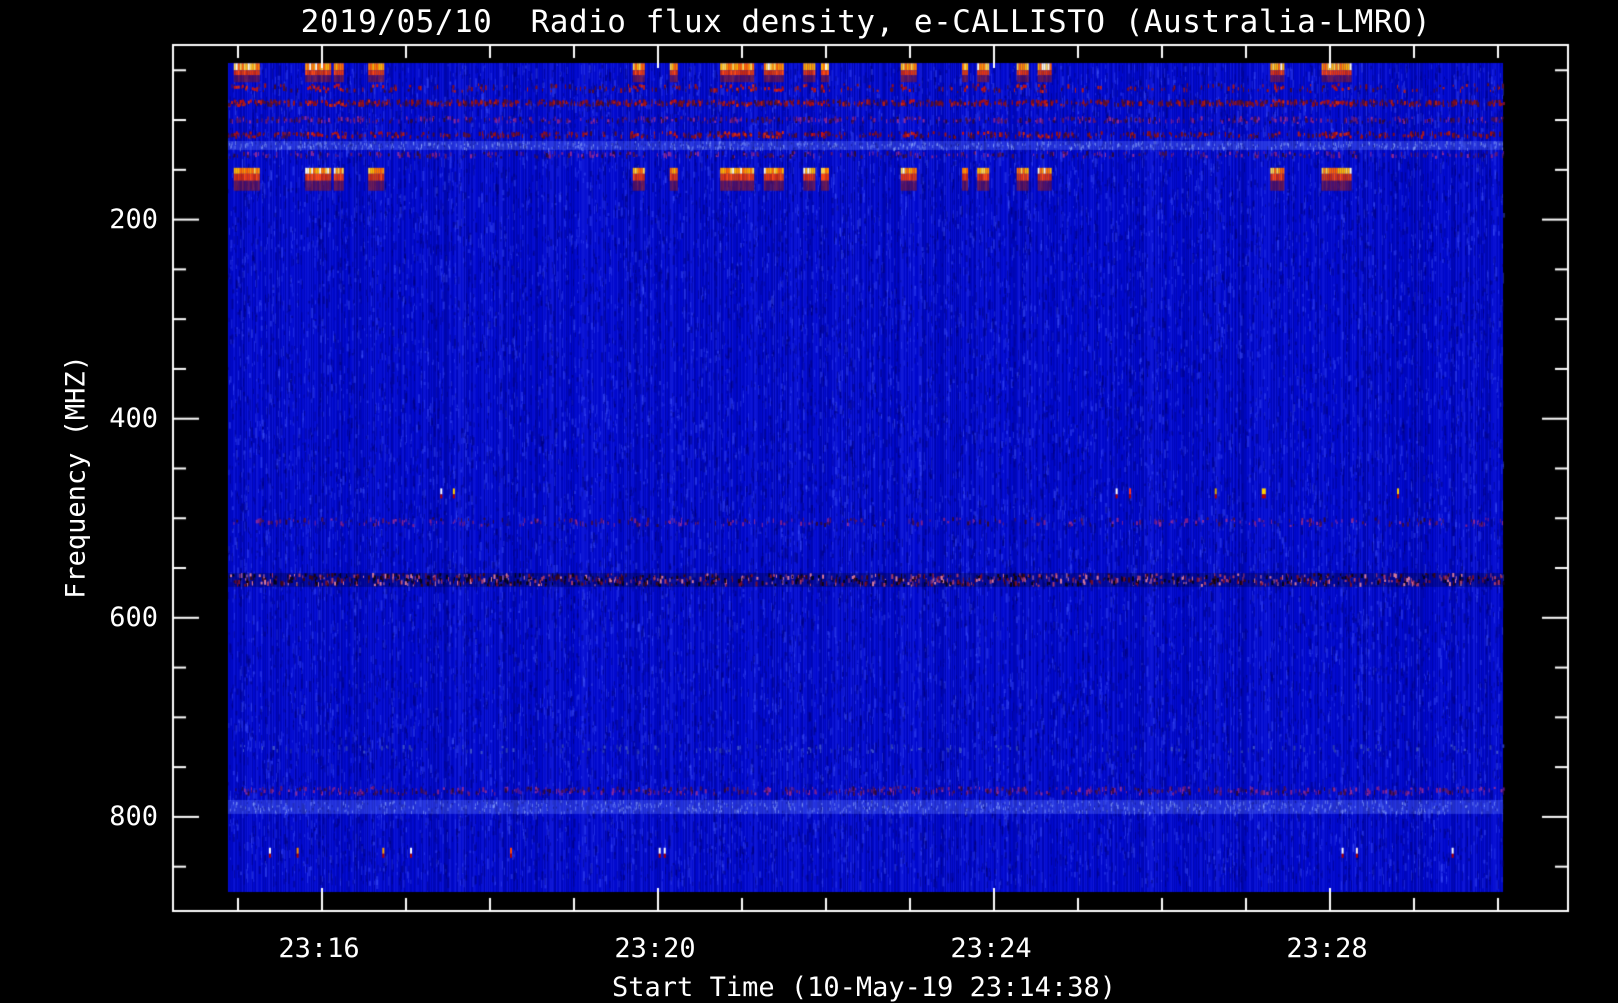 The width and height of the screenshot is (1618, 1003). Describe the element at coordinates (319, 948) in the screenshot. I see `x-tick-label: 23:16` at that location.